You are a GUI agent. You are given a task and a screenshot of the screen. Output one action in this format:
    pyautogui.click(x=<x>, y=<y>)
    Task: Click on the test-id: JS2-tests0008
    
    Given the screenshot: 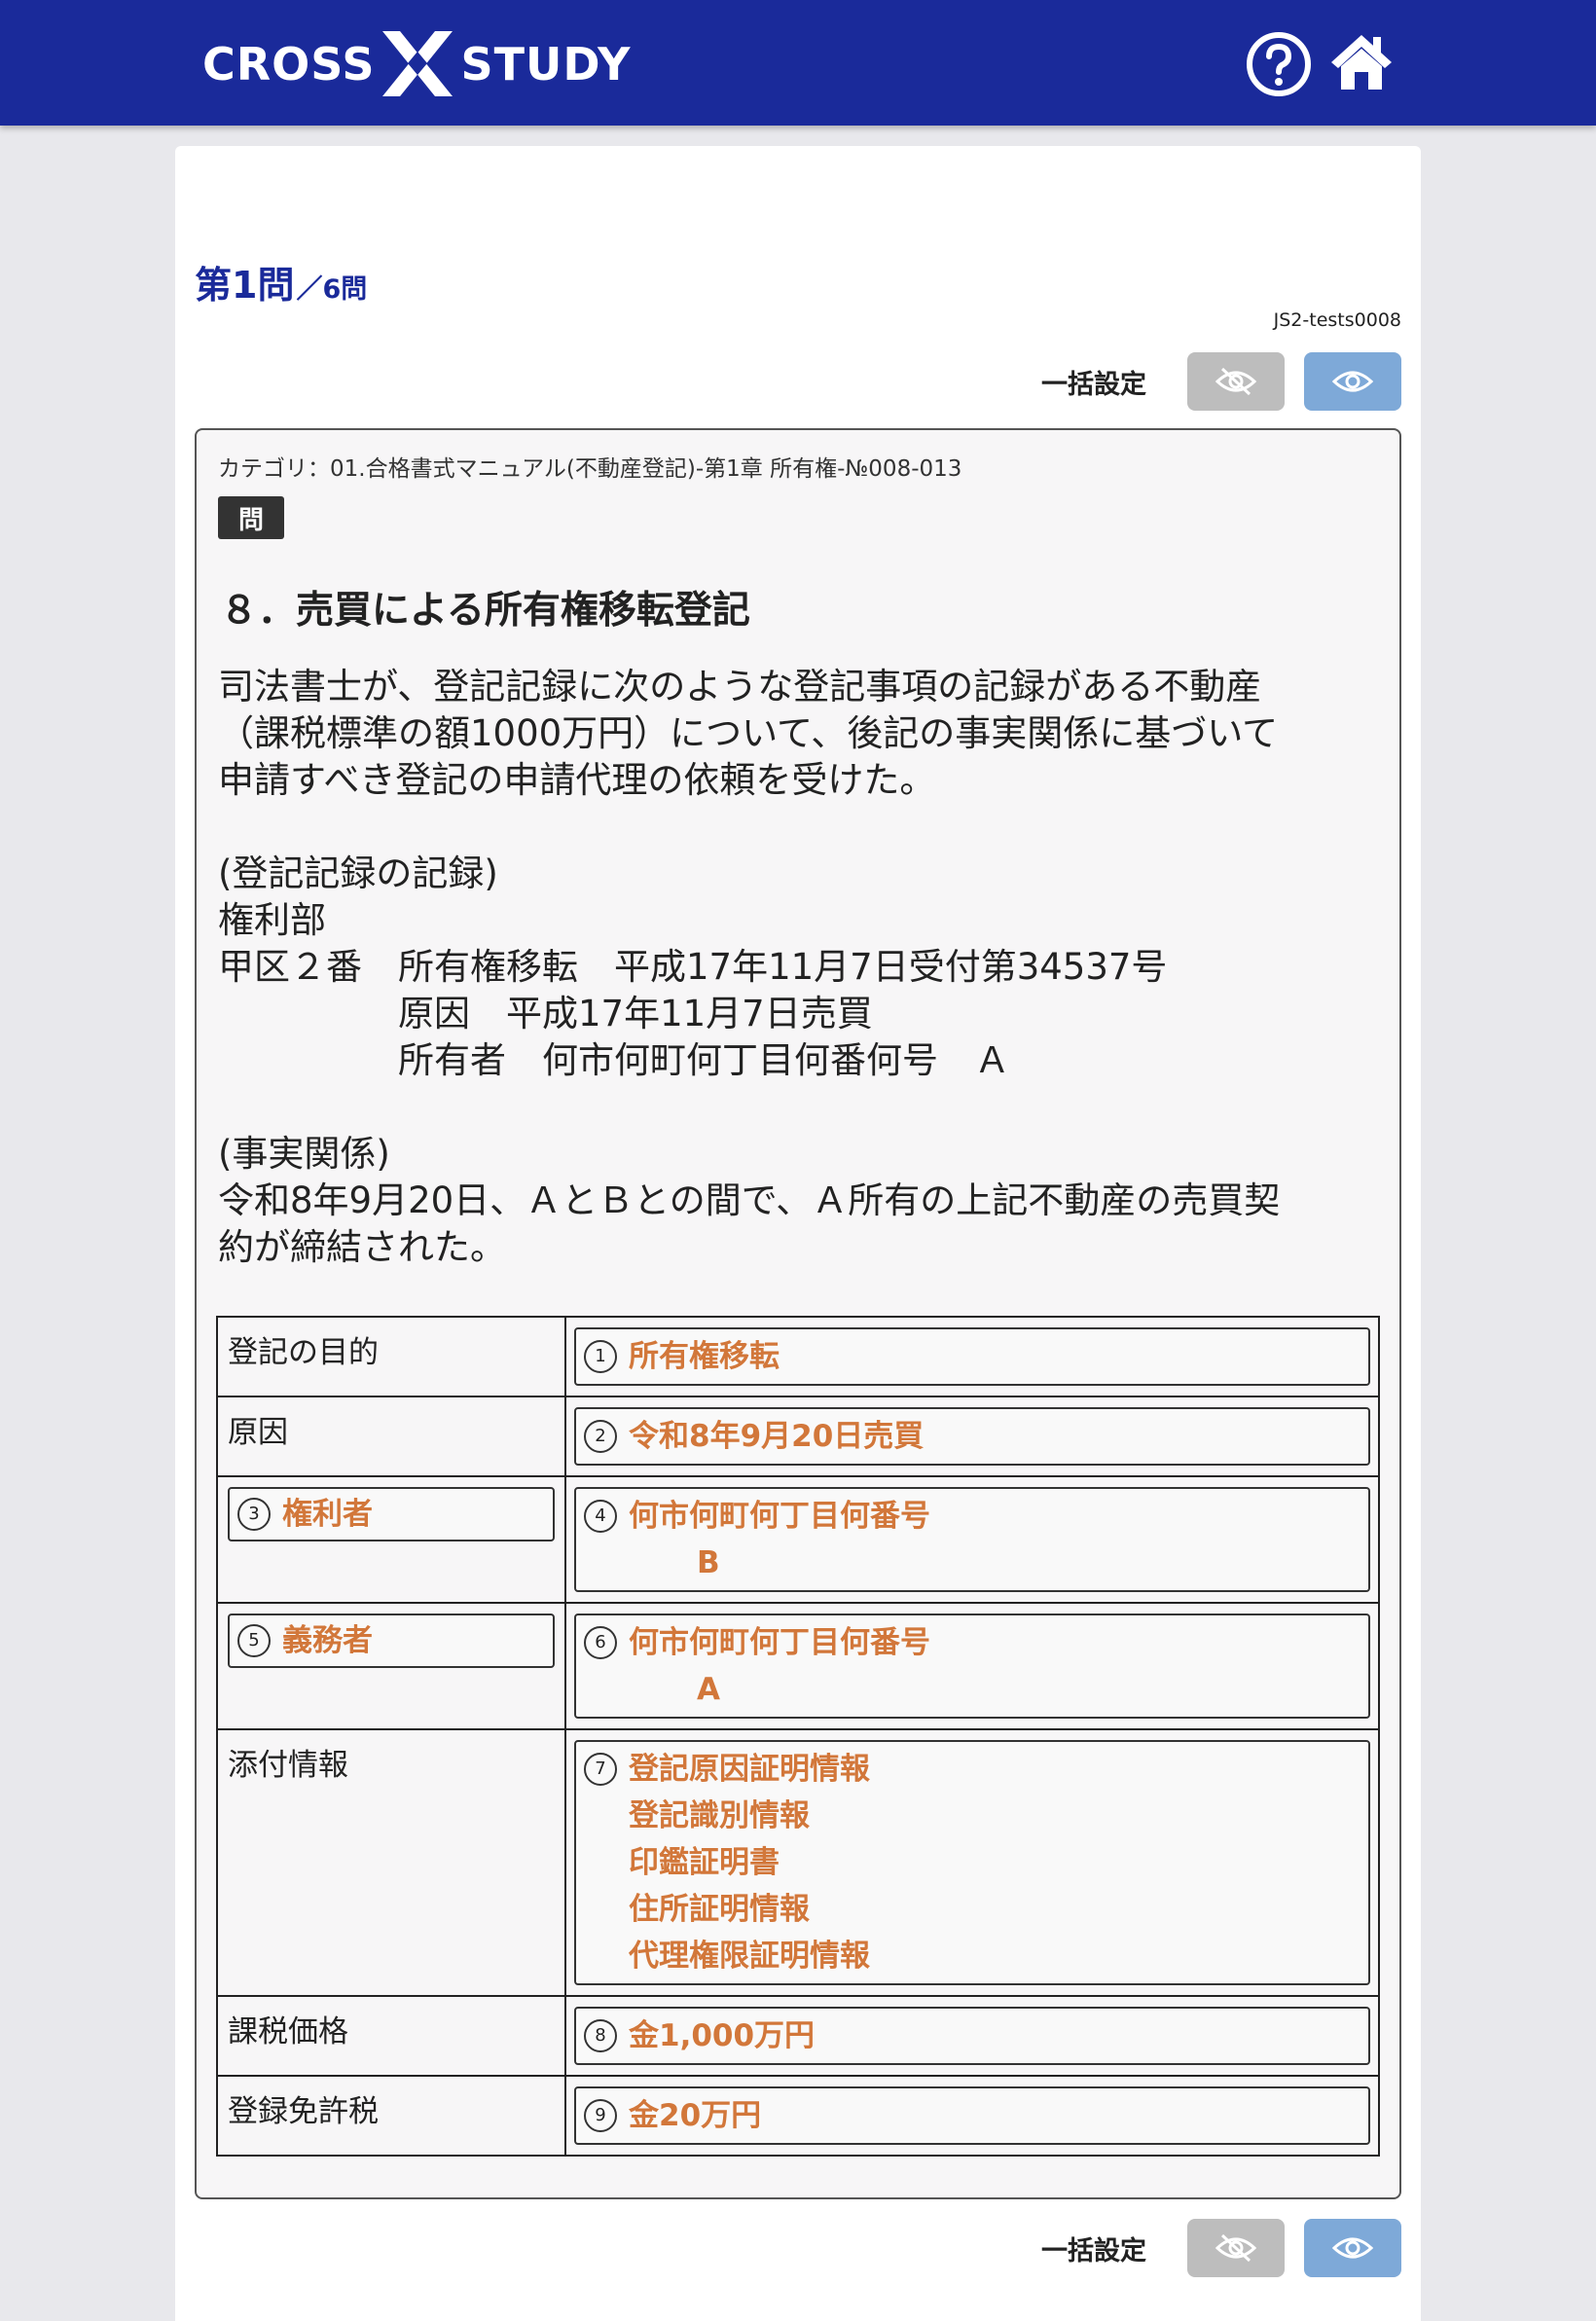 What is the action you would take?
    pyautogui.click(x=1337, y=320)
    